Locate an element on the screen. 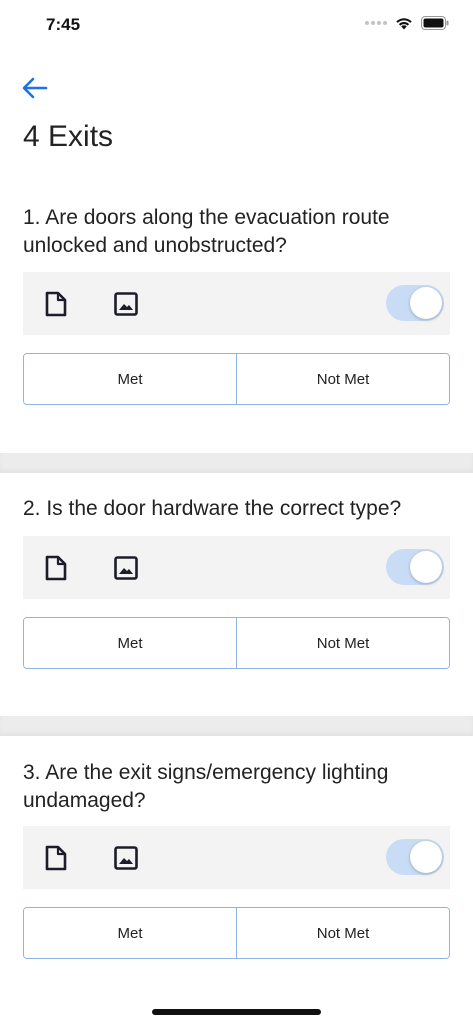 The height and width of the screenshot is (1024, 473). status-icons is located at coordinates (407, 23).